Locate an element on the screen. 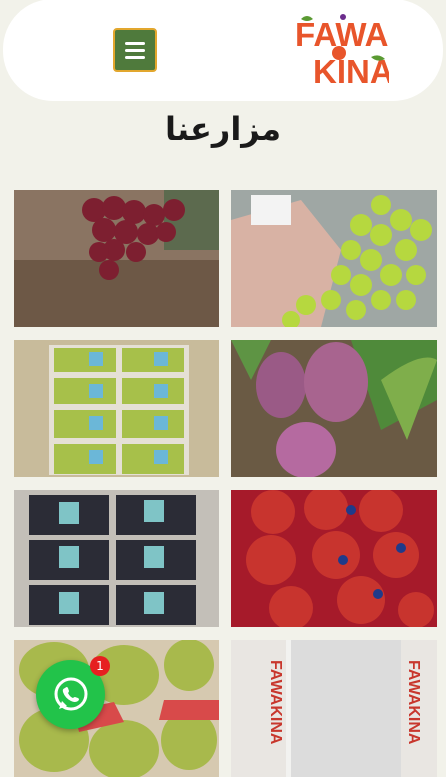  gallery-image-fawakina-boxes: FAWAKINA FAWAKINA is located at coordinates (334, 708).